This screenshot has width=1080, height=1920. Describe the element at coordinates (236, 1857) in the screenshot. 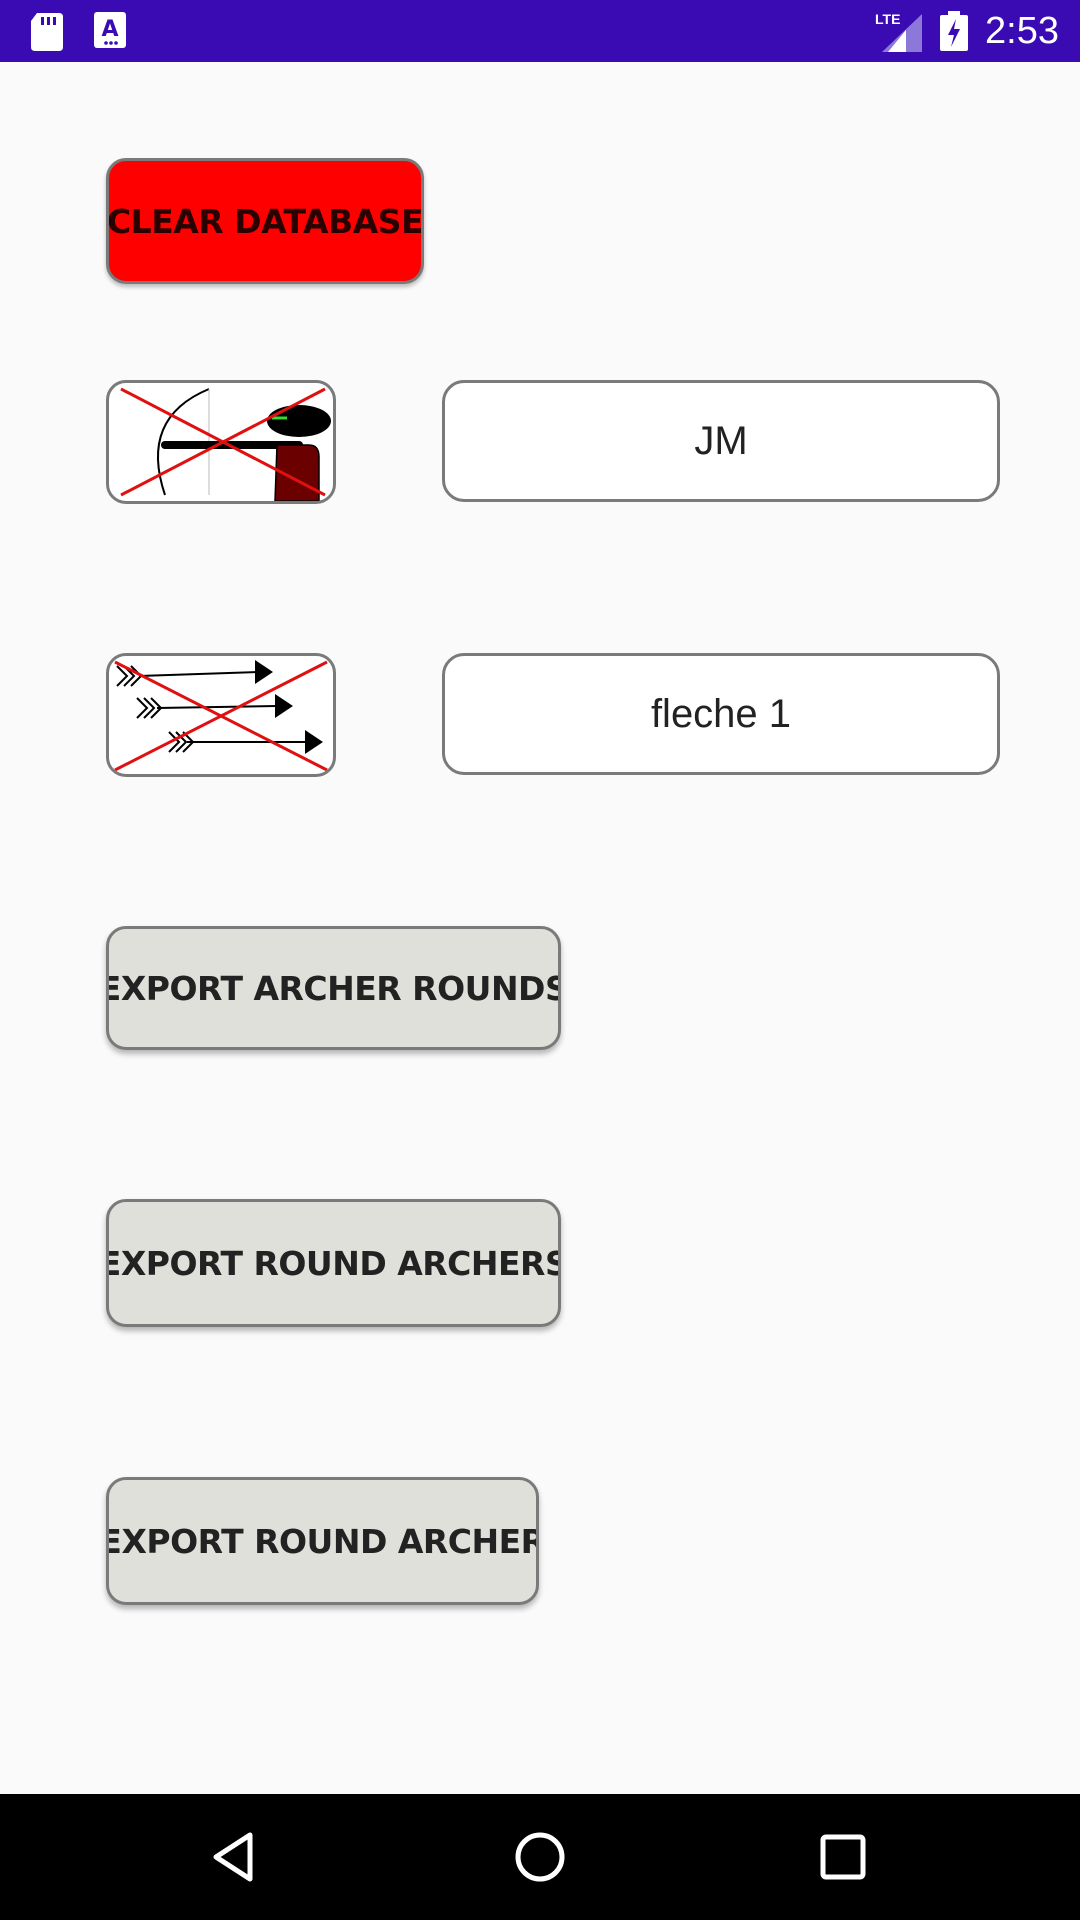

I see `back-icon` at that location.